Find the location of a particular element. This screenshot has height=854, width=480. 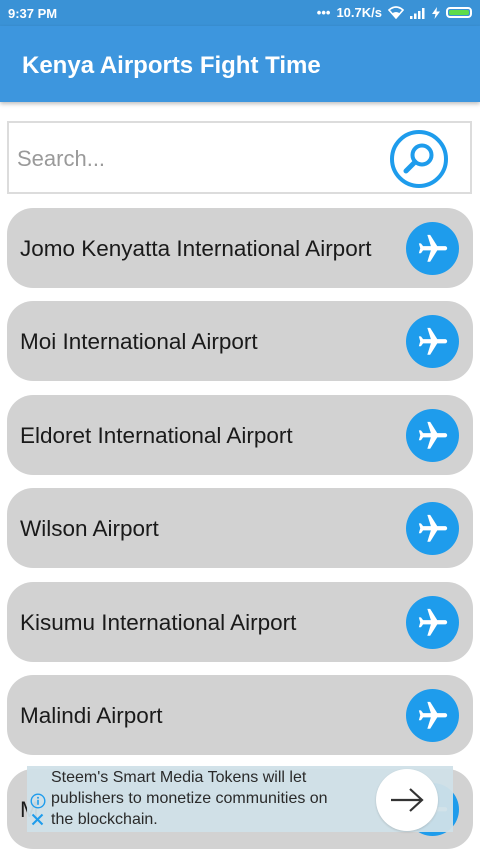

ad-arrow-button is located at coordinates (407, 800).